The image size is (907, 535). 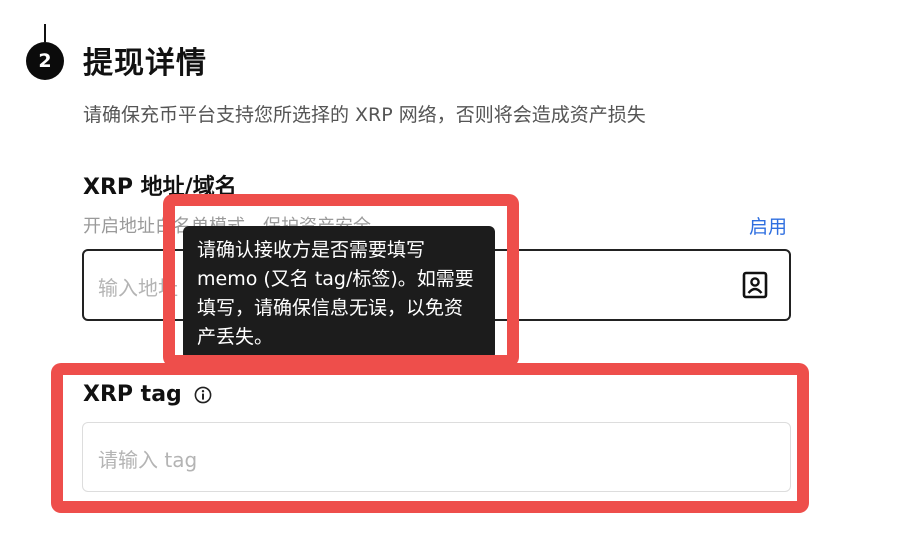 I want to click on enable-whitelist-link: 启用, so click(x=768, y=227).